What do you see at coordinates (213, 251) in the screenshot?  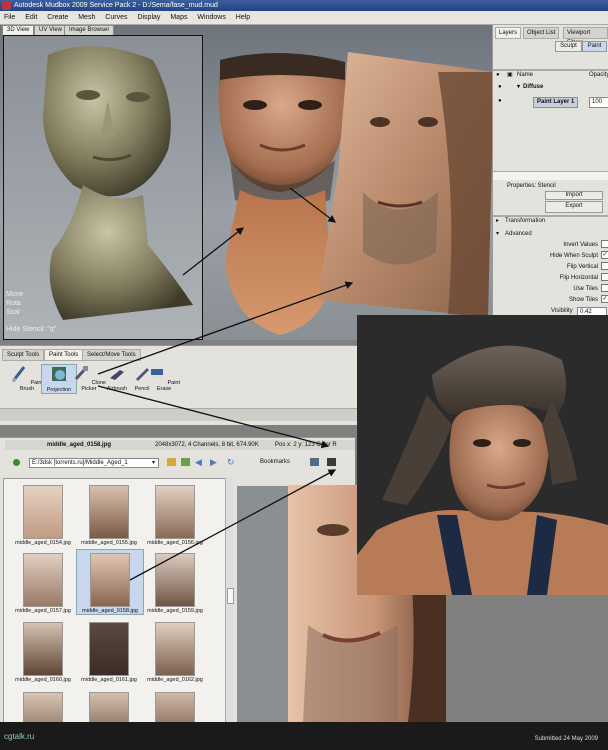 I see `arrow-sculpt-to-texture` at bounding box center [213, 251].